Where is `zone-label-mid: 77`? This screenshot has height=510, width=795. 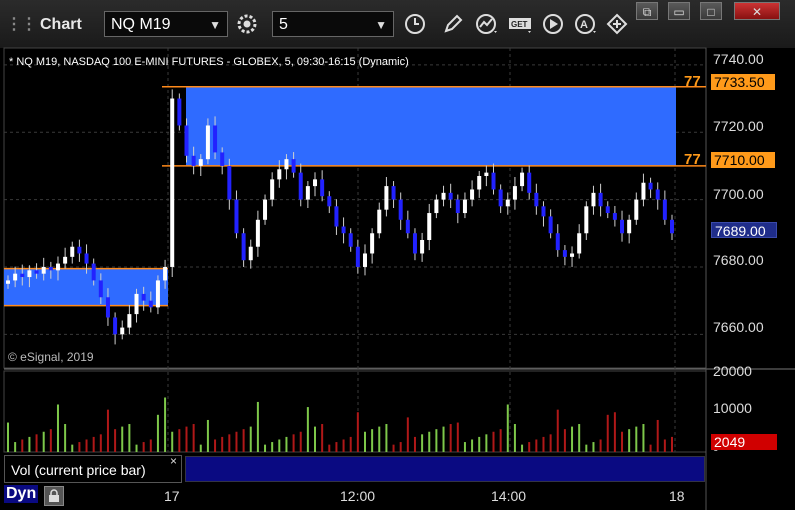
zone-label-mid: 77 is located at coordinates (692, 159).